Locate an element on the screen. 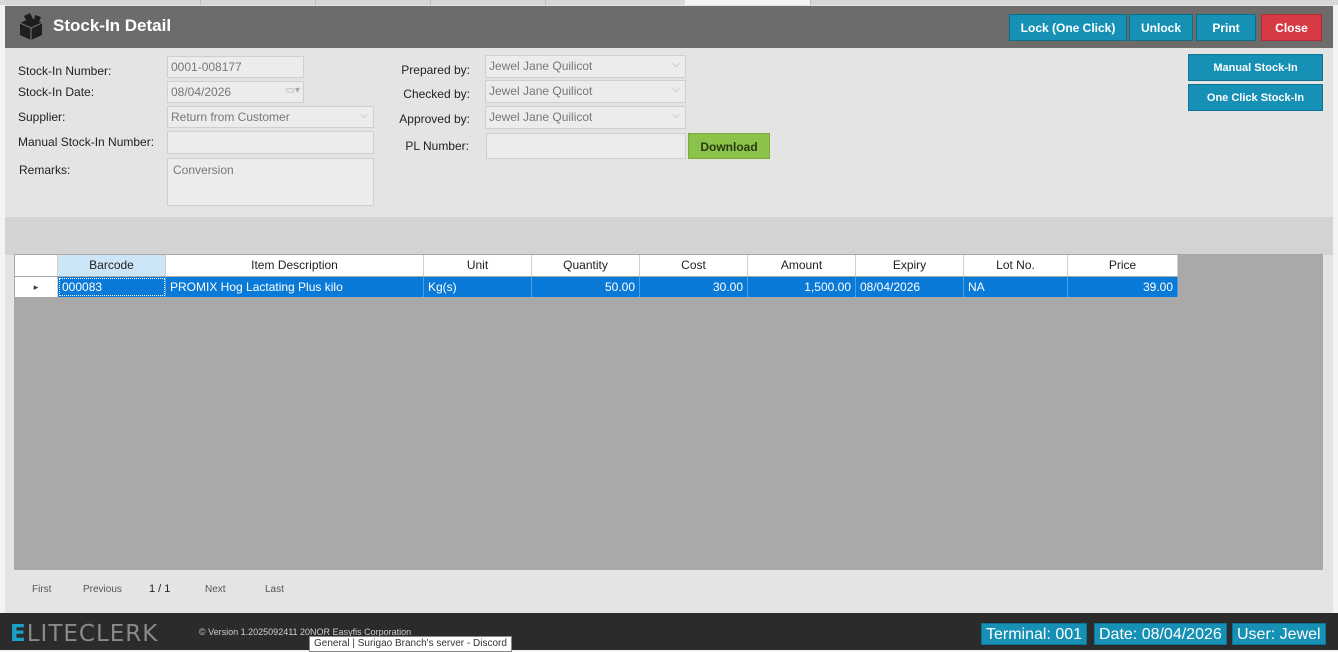  checked-by-dropdown: Jewel Jane Quilicot ⌵ is located at coordinates (585, 91).